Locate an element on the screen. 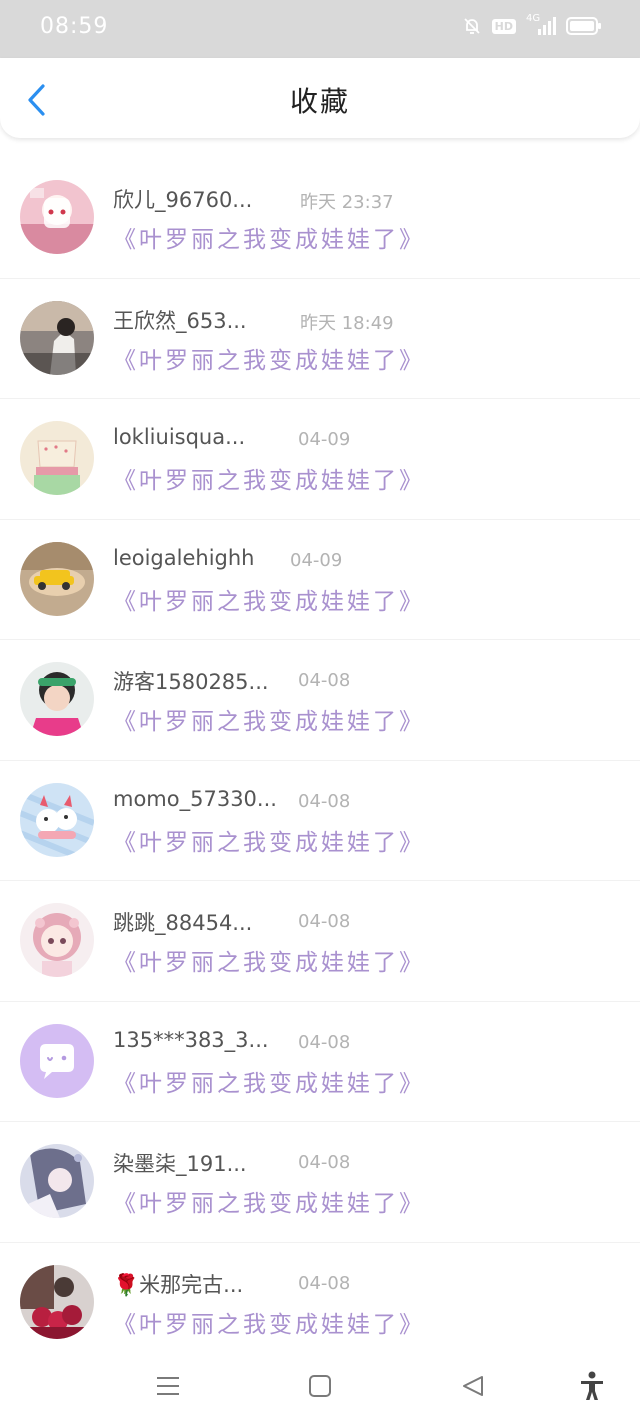 The width and height of the screenshot is (640, 1422). list-item: 跳跳_88454... 04-08 《叶罗丽之我变成娃娃了》 is located at coordinates (320, 941).